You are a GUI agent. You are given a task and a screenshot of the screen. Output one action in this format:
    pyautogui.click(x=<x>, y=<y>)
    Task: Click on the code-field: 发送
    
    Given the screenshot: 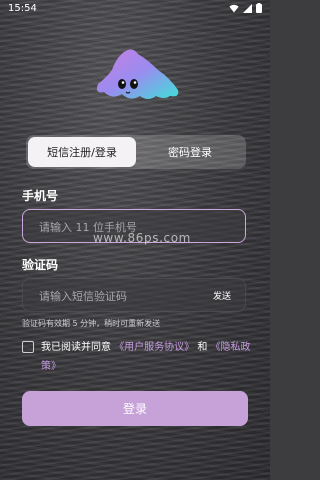 What is the action you would take?
    pyautogui.click(x=134, y=295)
    